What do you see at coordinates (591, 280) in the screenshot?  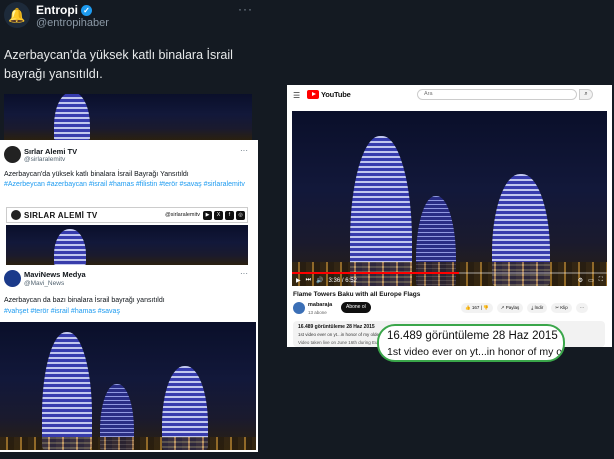 I see `miniplayer-icon: ▭` at bounding box center [591, 280].